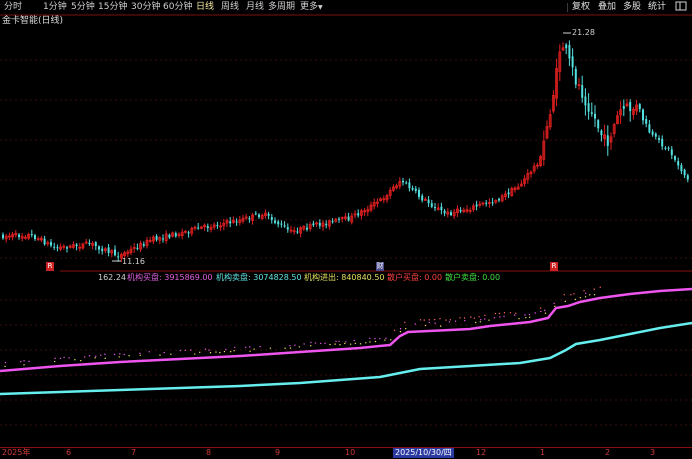  What do you see at coordinates (170, 277) in the screenshot?
I see `legend-institution-buy: 机构买盘: 3915869.00` at bounding box center [170, 277].